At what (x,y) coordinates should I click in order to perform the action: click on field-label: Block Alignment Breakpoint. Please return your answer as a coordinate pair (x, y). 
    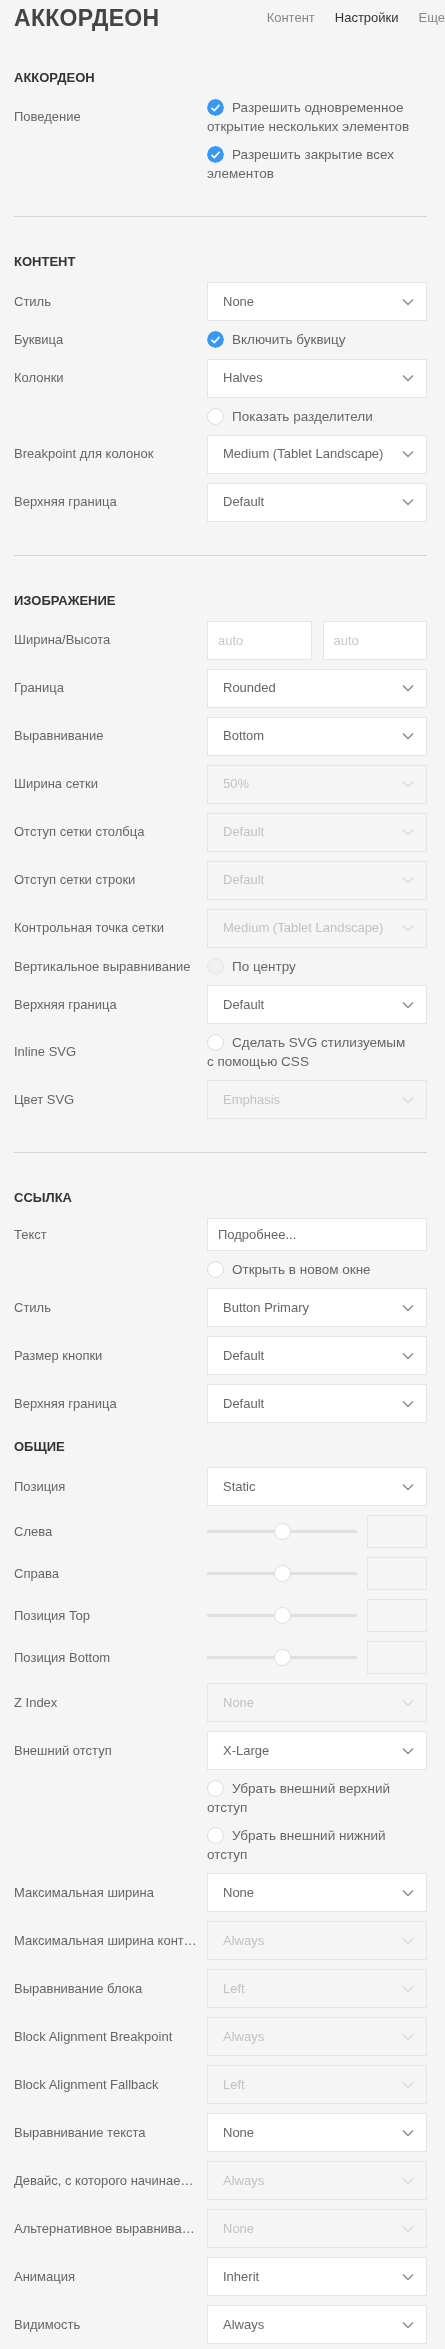
    Looking at the image, I should click on (94, 2036).